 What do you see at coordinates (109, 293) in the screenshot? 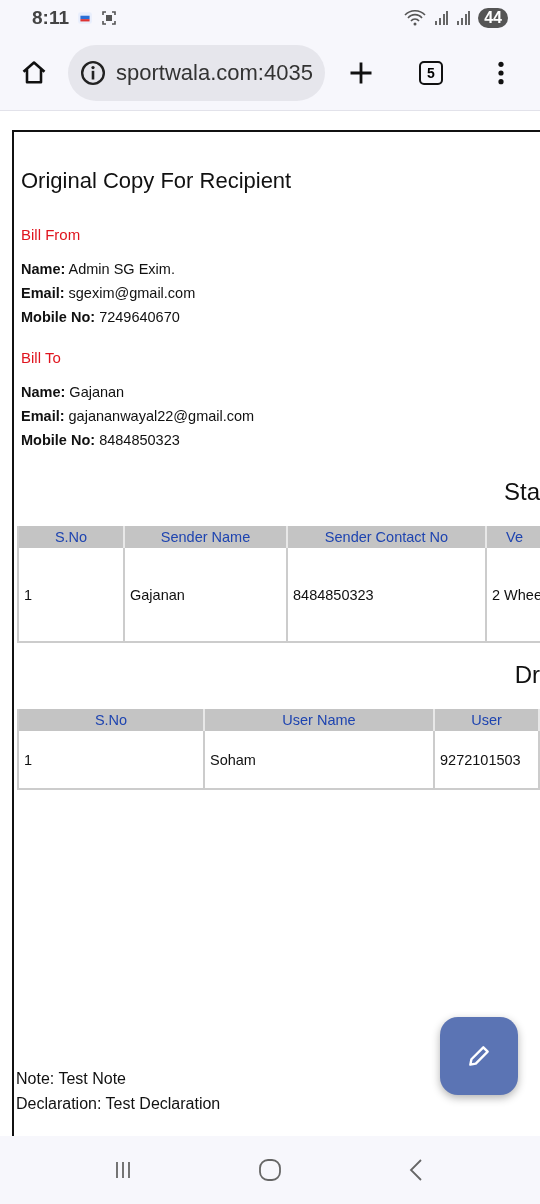
I see `info-line: Email: sgexim@gmail.com` at bounding box center [109, 293].